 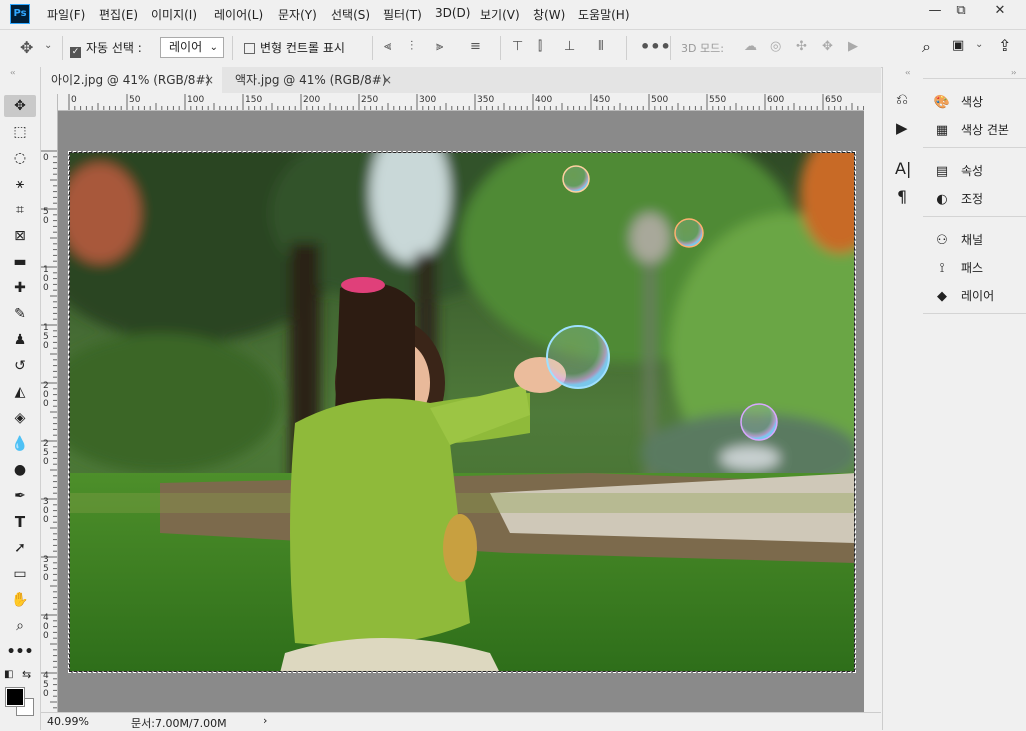 I want to click on menu-view: 보기(V), so click(x=500, y=14).